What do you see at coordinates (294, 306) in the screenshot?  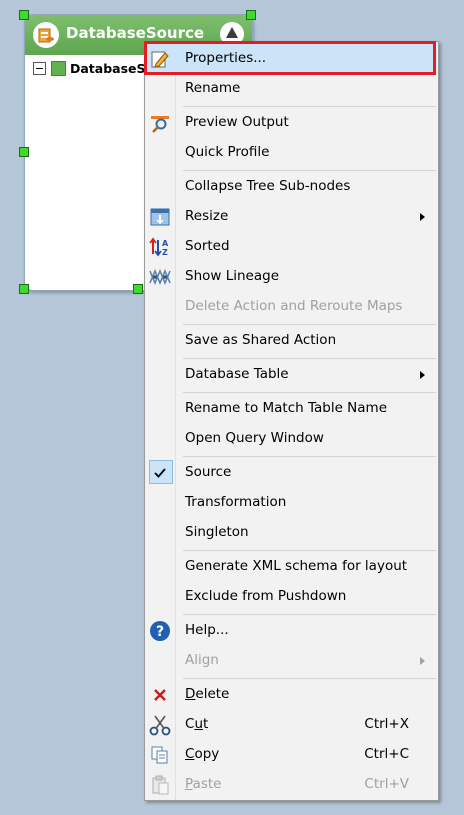 I see `menu-item-label: Delete Action and Reroute Maps` at bounding box center [294, 306].